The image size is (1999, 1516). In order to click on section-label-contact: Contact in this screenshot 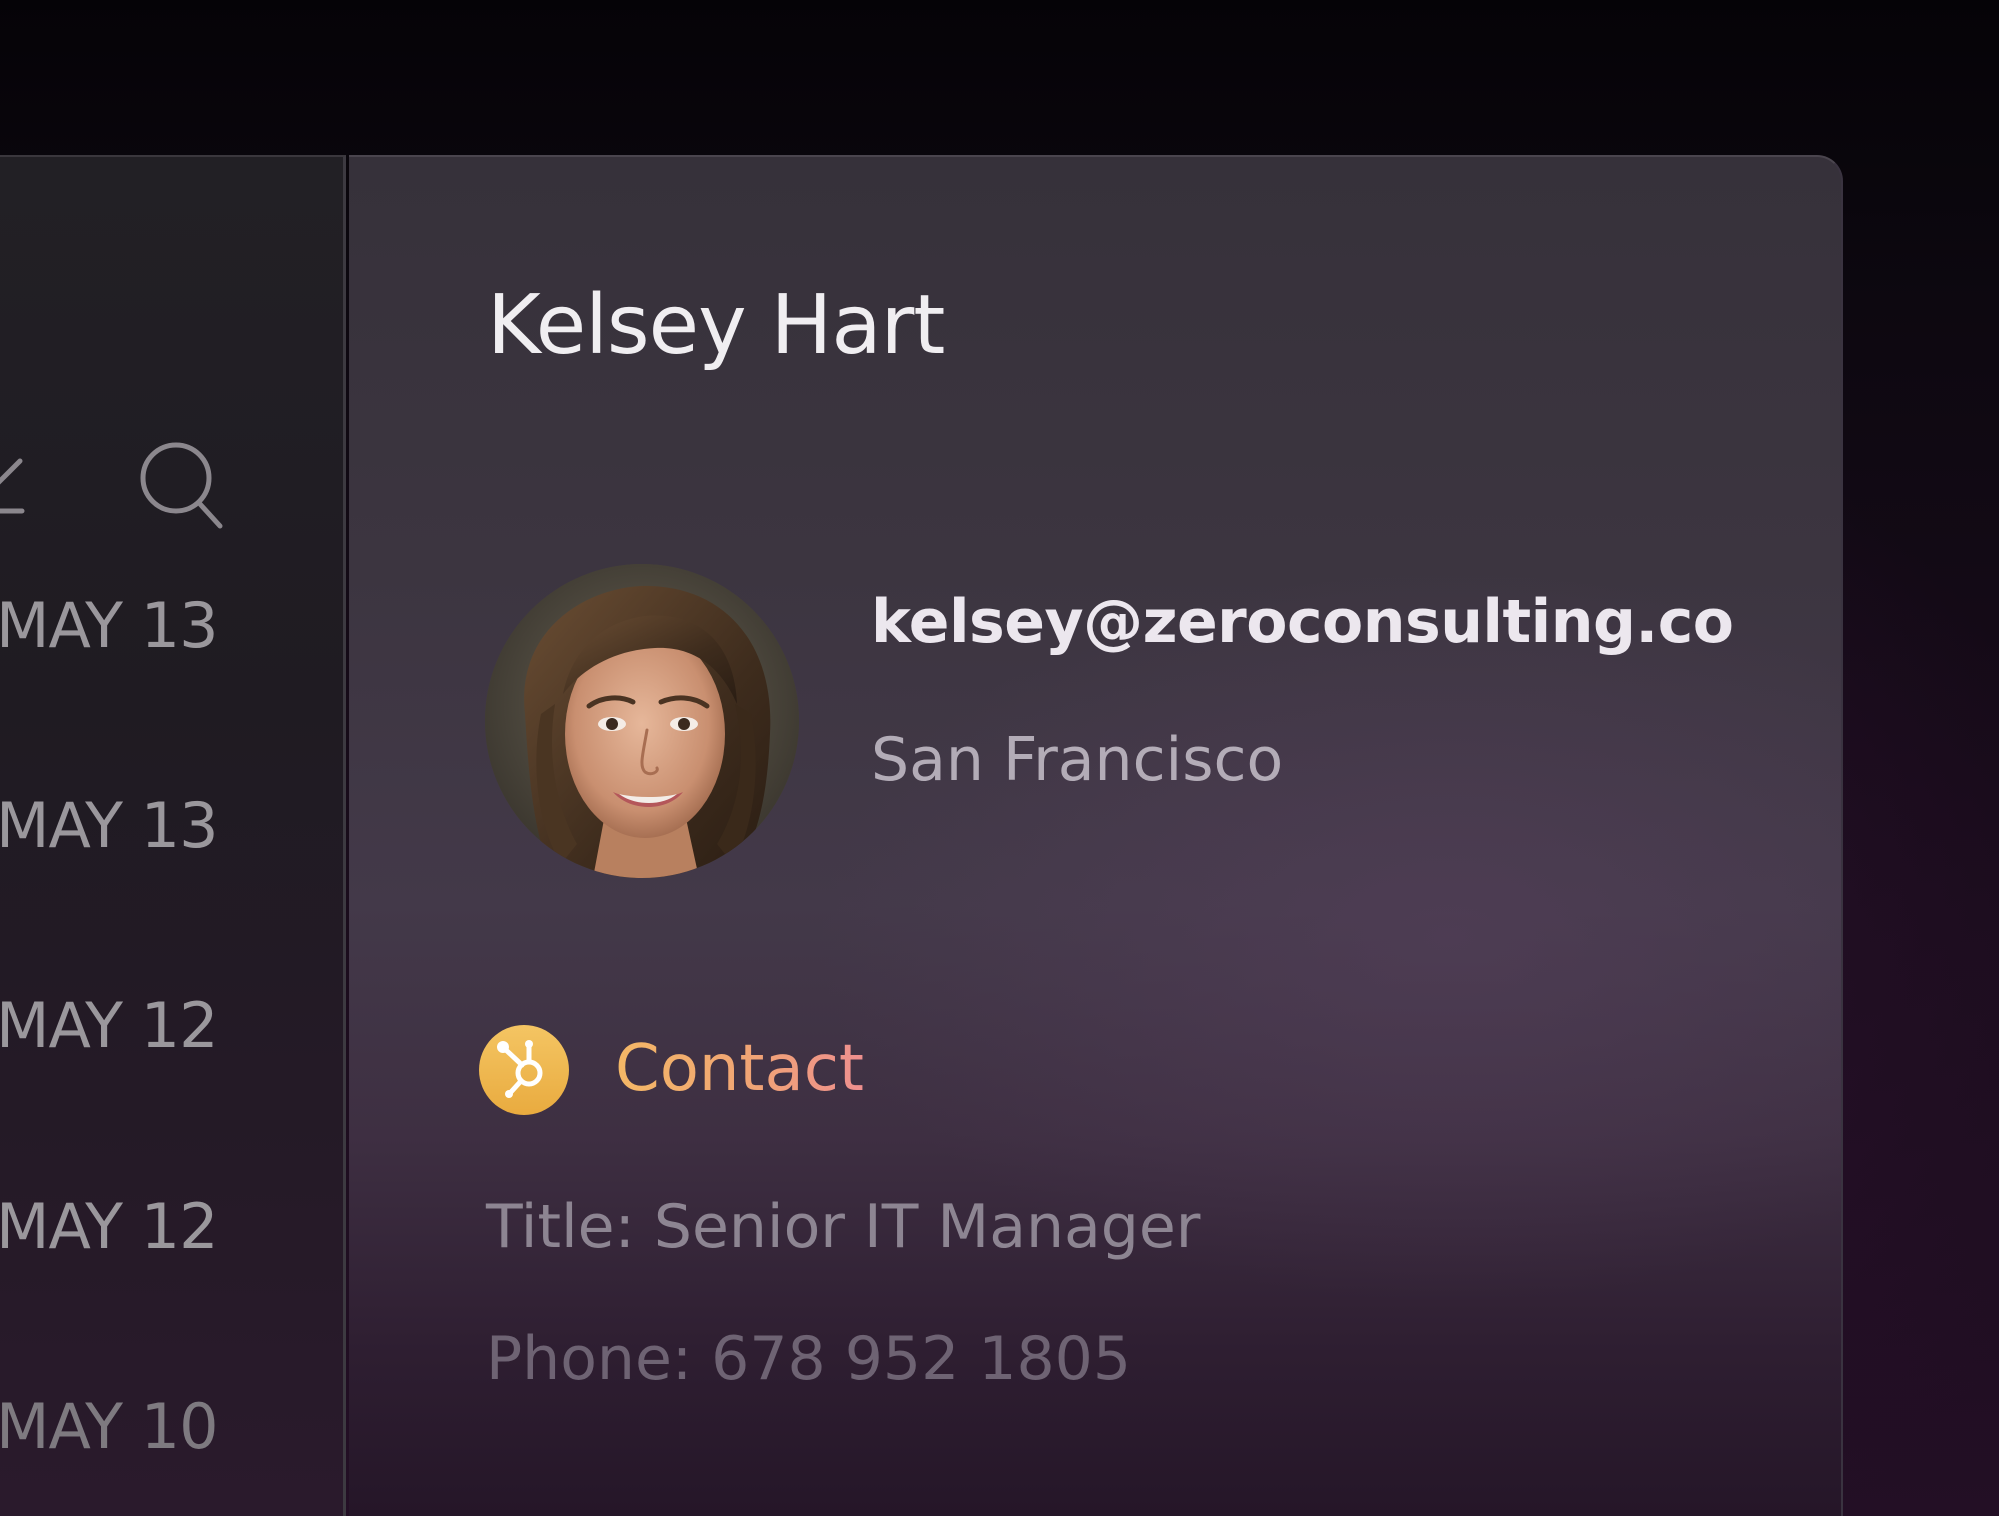, I will do `click(739, 1069)`.